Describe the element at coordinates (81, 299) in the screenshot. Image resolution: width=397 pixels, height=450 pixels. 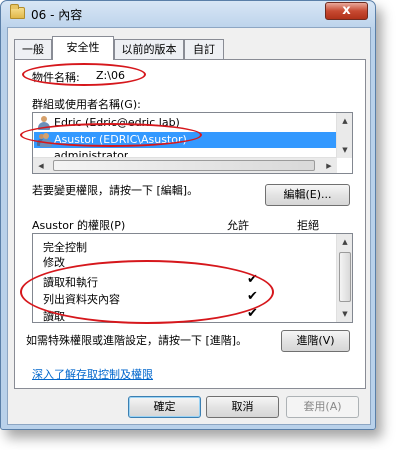
I see `perm-row-list-folder: 列出資料夾內容` at that location.